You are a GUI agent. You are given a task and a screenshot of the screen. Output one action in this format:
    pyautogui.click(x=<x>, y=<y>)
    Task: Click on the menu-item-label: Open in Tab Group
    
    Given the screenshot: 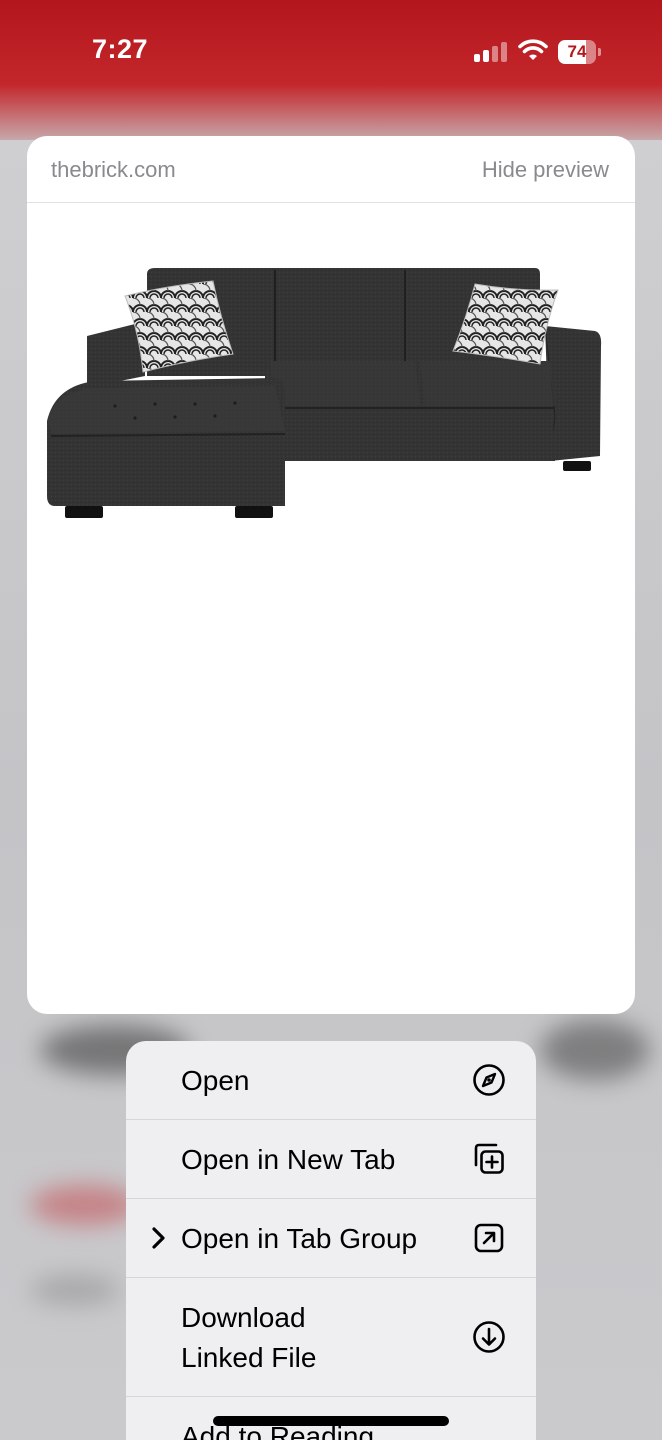 What is the action you would take?
    pyautogui.click(x=299, y=1238)
    